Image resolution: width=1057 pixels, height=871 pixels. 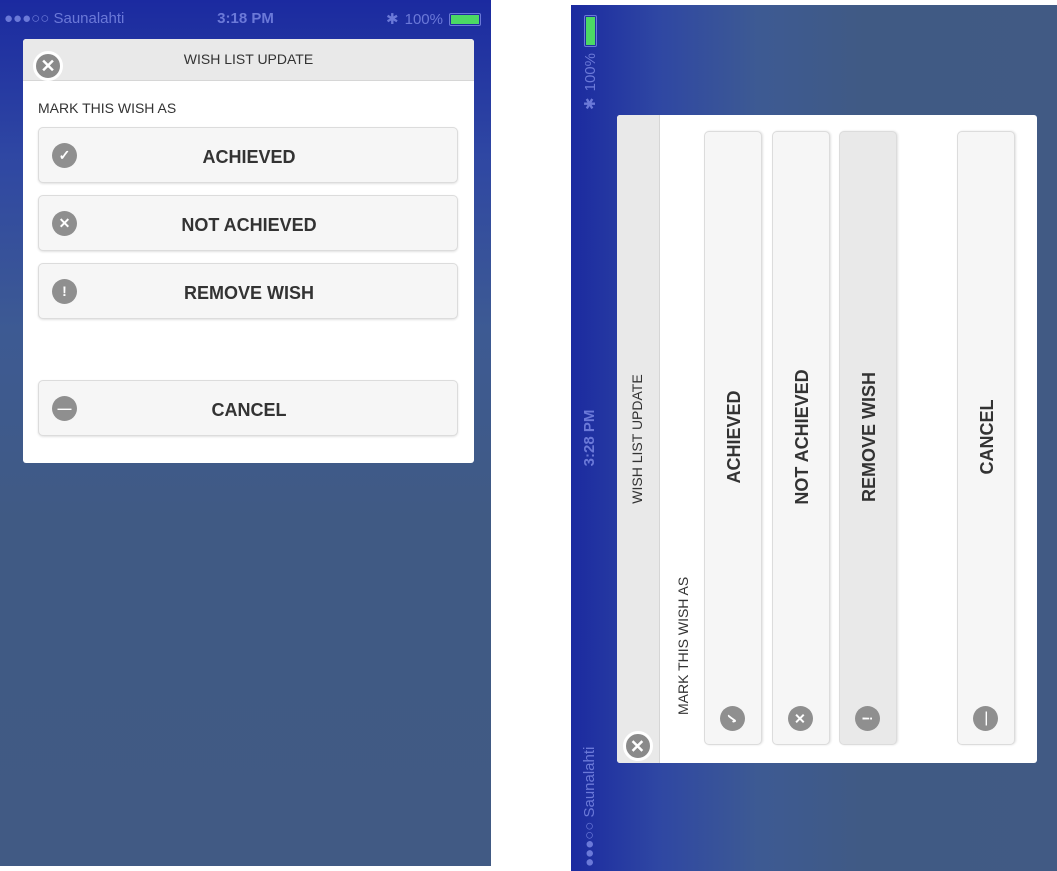 What do you see at coordinates (590, 103) in the screenshot?
I see `bluetooth-icon-rotated: ✱` at bounding box center [590, 103].